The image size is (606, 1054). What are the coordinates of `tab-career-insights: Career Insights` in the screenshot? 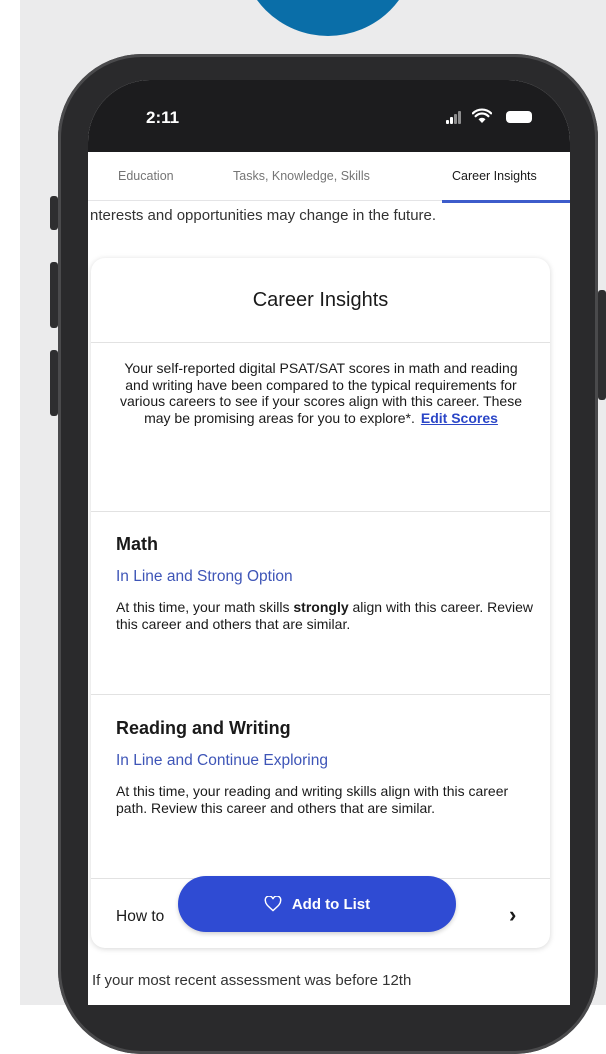 It's located at (494, 176).